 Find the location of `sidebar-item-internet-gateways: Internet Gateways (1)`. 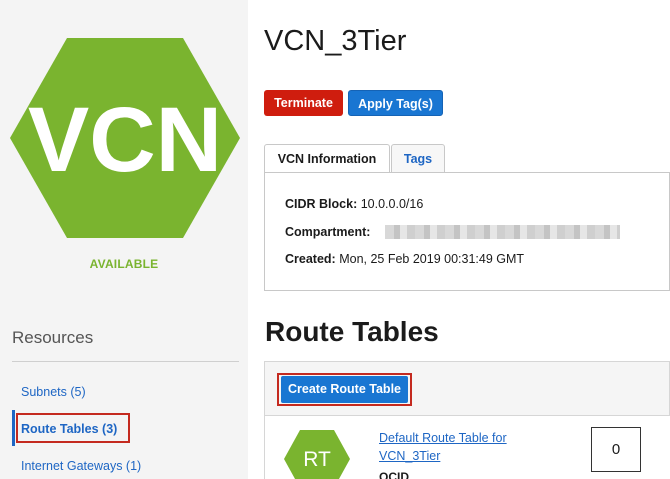

sidebar-item-internet-gateways: Internet Gateways (1) is located at coordinates (81, 466).